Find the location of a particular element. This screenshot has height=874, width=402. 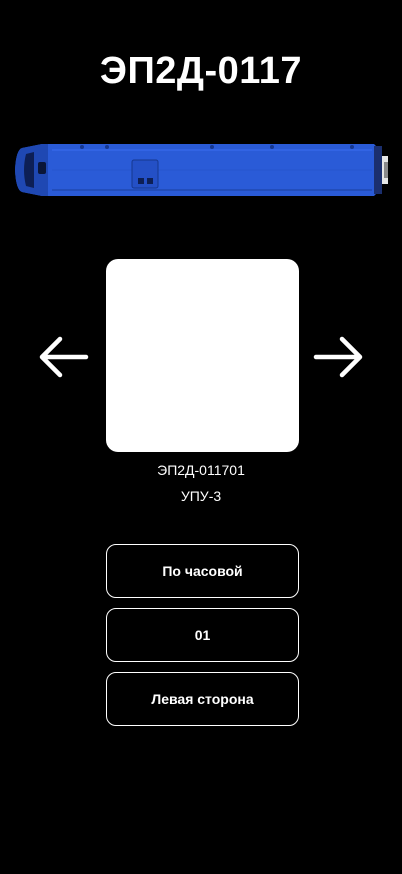

side-button: Левая сторона is located at coordinates (202, 699).